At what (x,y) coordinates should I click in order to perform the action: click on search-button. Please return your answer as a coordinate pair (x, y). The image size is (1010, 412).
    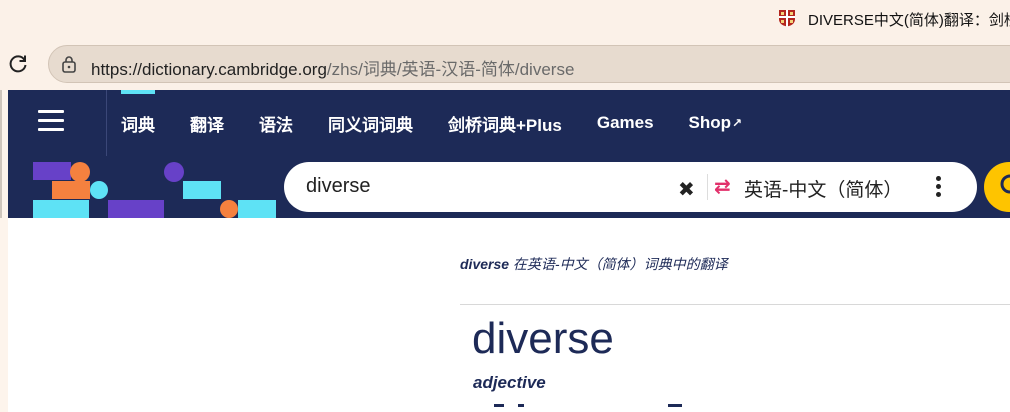
    Looking at the image, I should click on (997, 187).